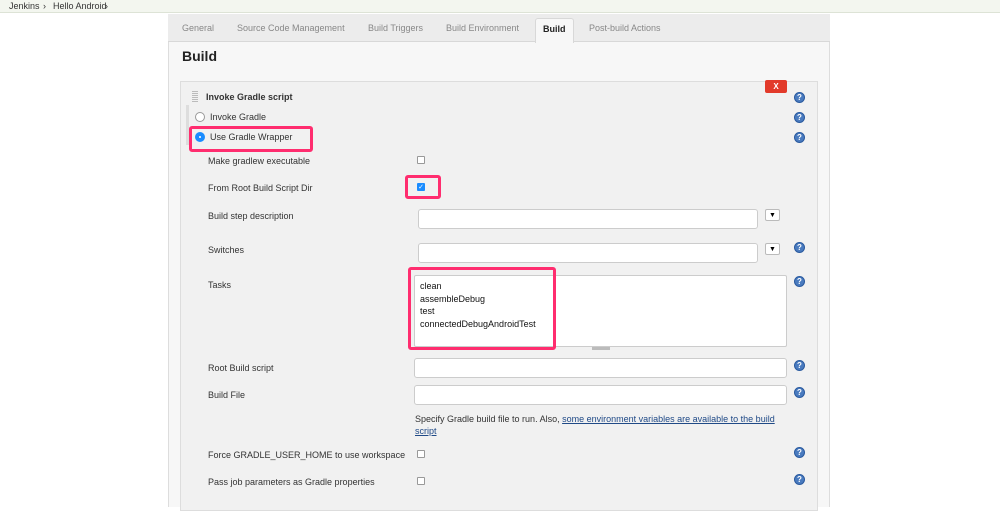  Describe the element at coordinates (489, 419) in the screenshot. I see `build-file-help-text: Specify Gradle build file to run. Also,` at that location.